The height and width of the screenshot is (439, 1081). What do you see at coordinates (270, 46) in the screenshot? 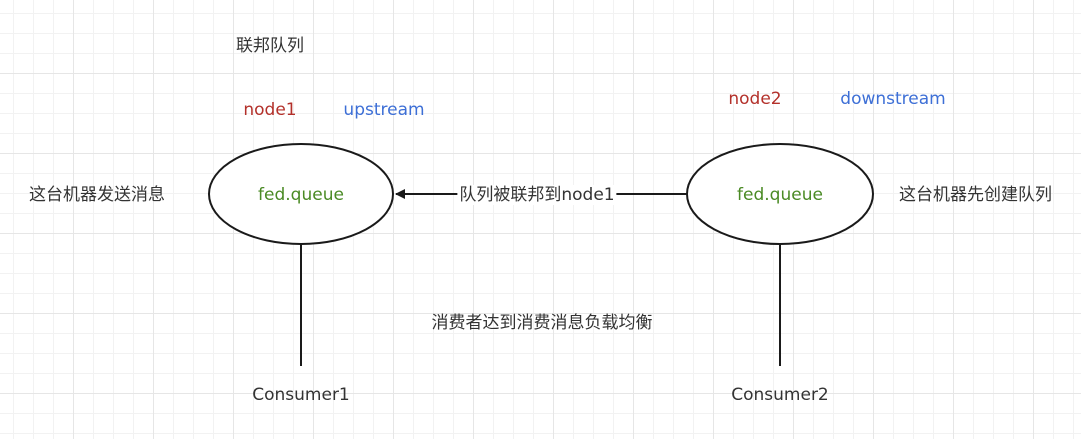
I see `diagram-title: 联邦队列` at bounding box center [270, 46].